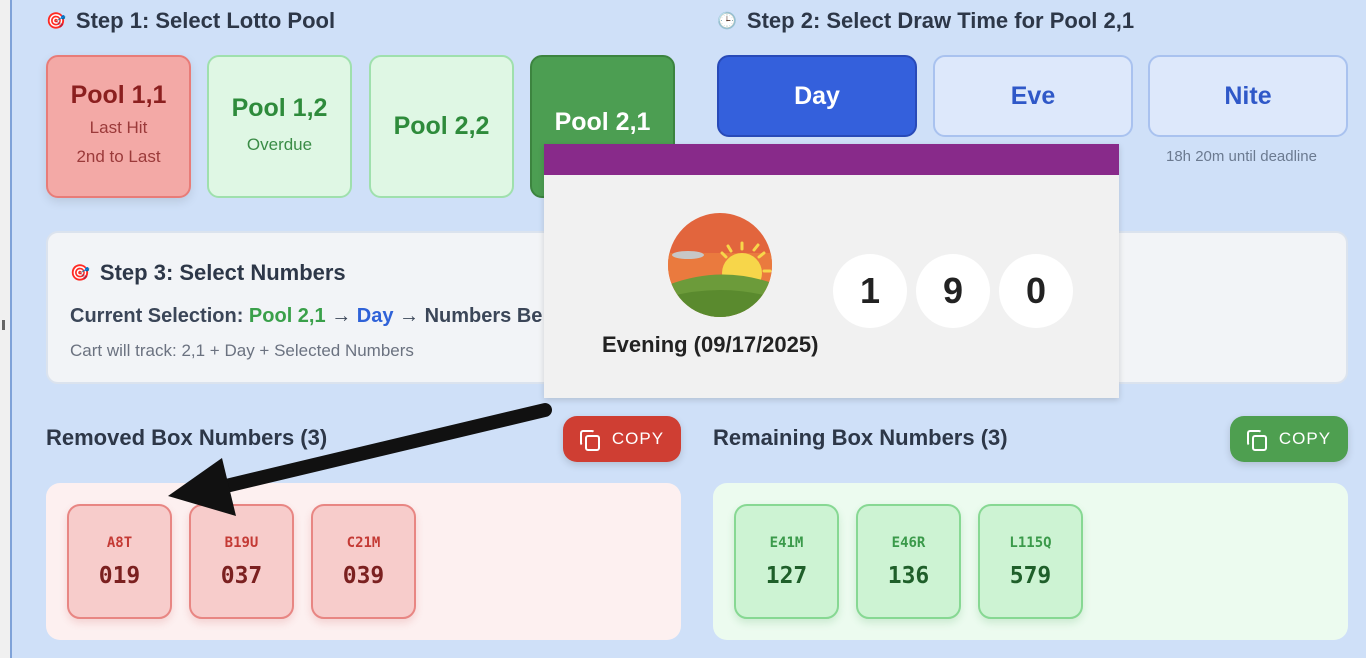 The height and width of the screenshot is (658, 1366). Describe the element at coordinates (363, 575) in the screenshot. I see `box-number: 039` at that location.